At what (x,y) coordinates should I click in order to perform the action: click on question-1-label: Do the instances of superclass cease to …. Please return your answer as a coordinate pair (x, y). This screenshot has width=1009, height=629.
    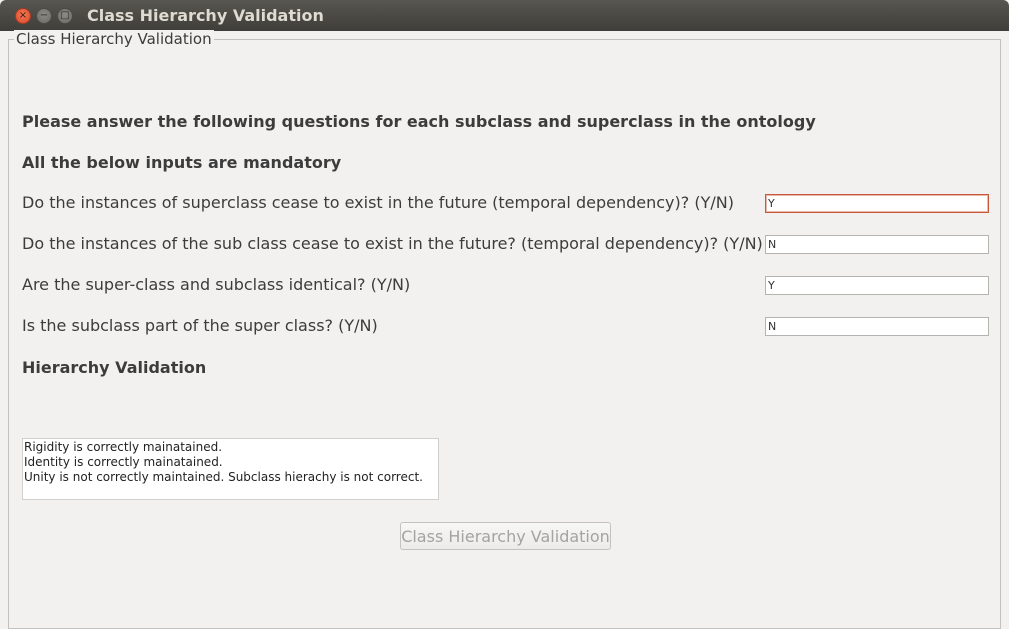
    Looking at the image, I should click on (378, 202).